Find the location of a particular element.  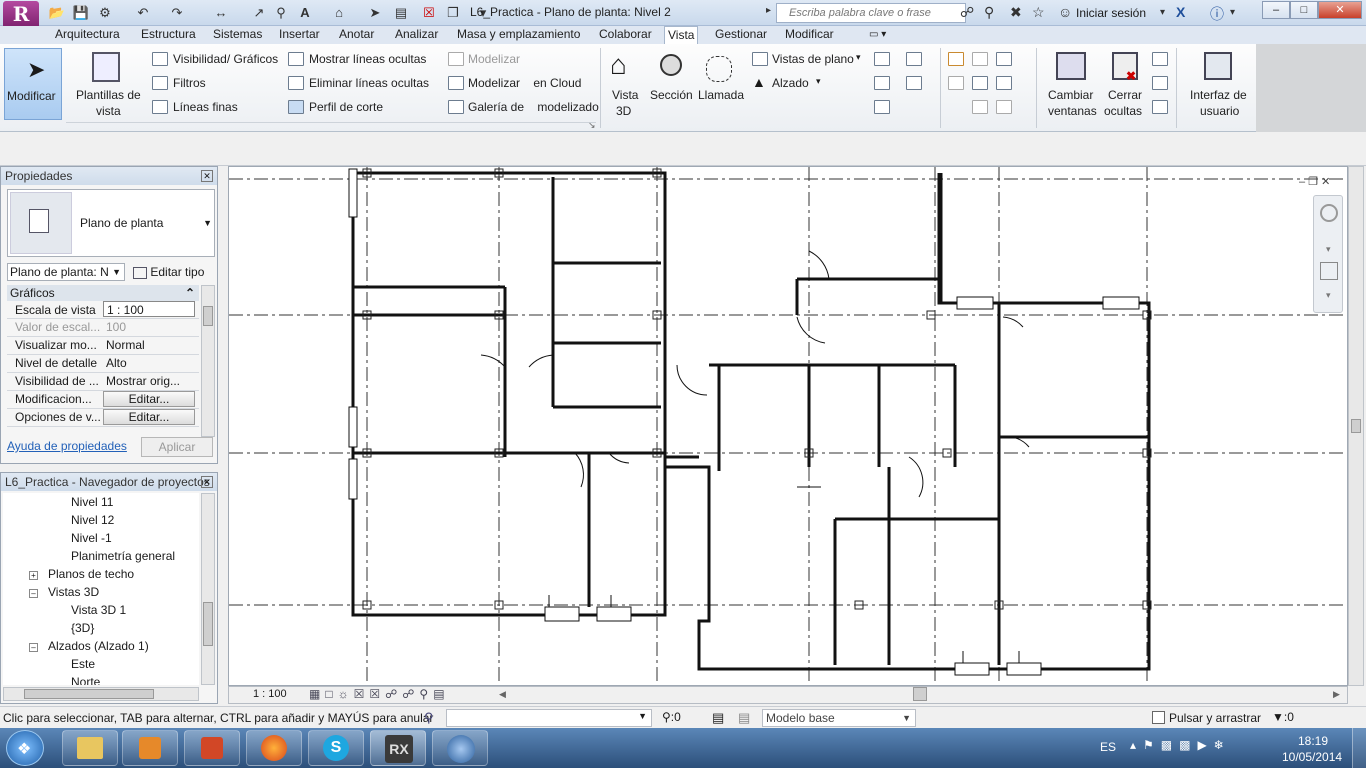

tab-masa: Masa y emplazamiento is located at coordinates (518, 35).